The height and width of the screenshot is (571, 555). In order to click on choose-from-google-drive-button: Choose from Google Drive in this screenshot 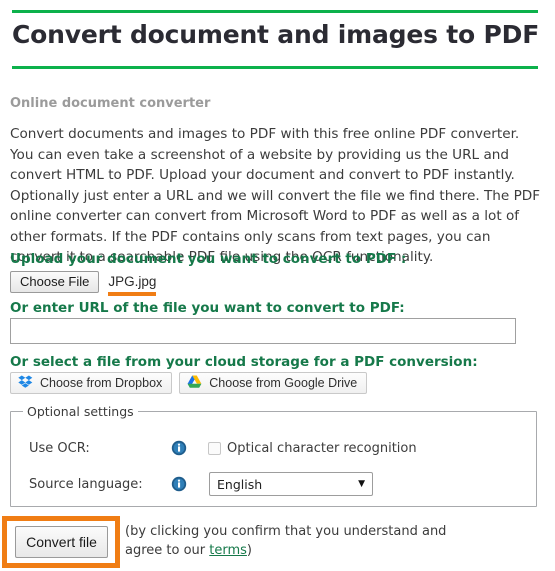, I will do `click(273, 383)`.